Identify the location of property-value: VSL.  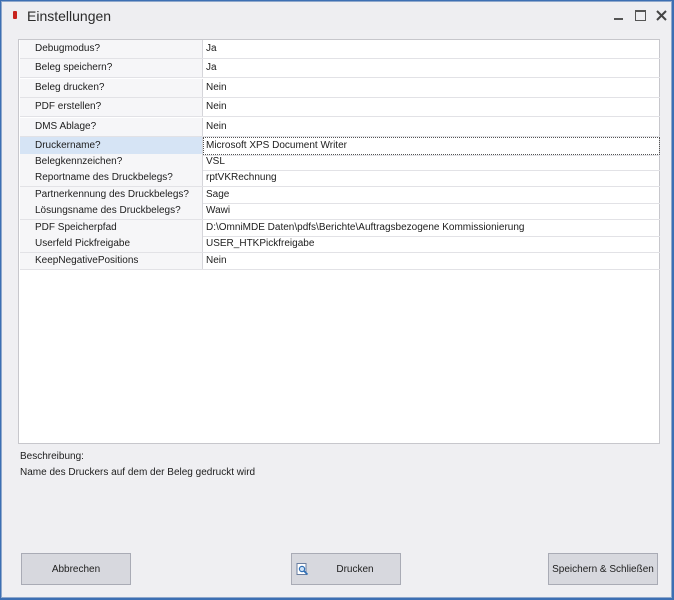
(431, 162).